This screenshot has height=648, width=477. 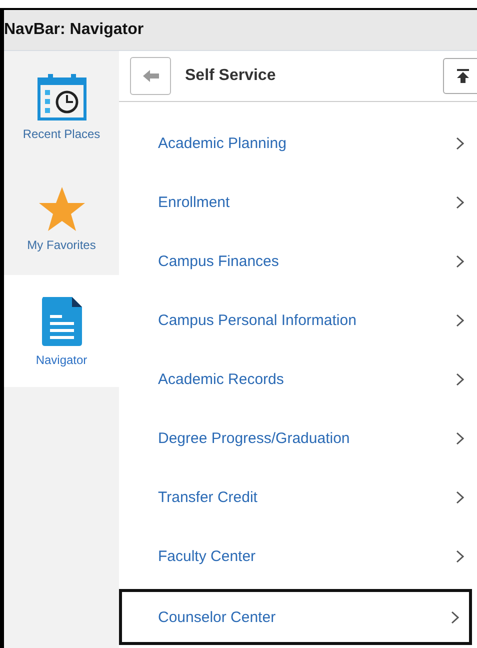 What do you see at coordinates (298, 143) in the screenshot?
I see `menu-item: Academic Planning` at bounding box center [298, 143].